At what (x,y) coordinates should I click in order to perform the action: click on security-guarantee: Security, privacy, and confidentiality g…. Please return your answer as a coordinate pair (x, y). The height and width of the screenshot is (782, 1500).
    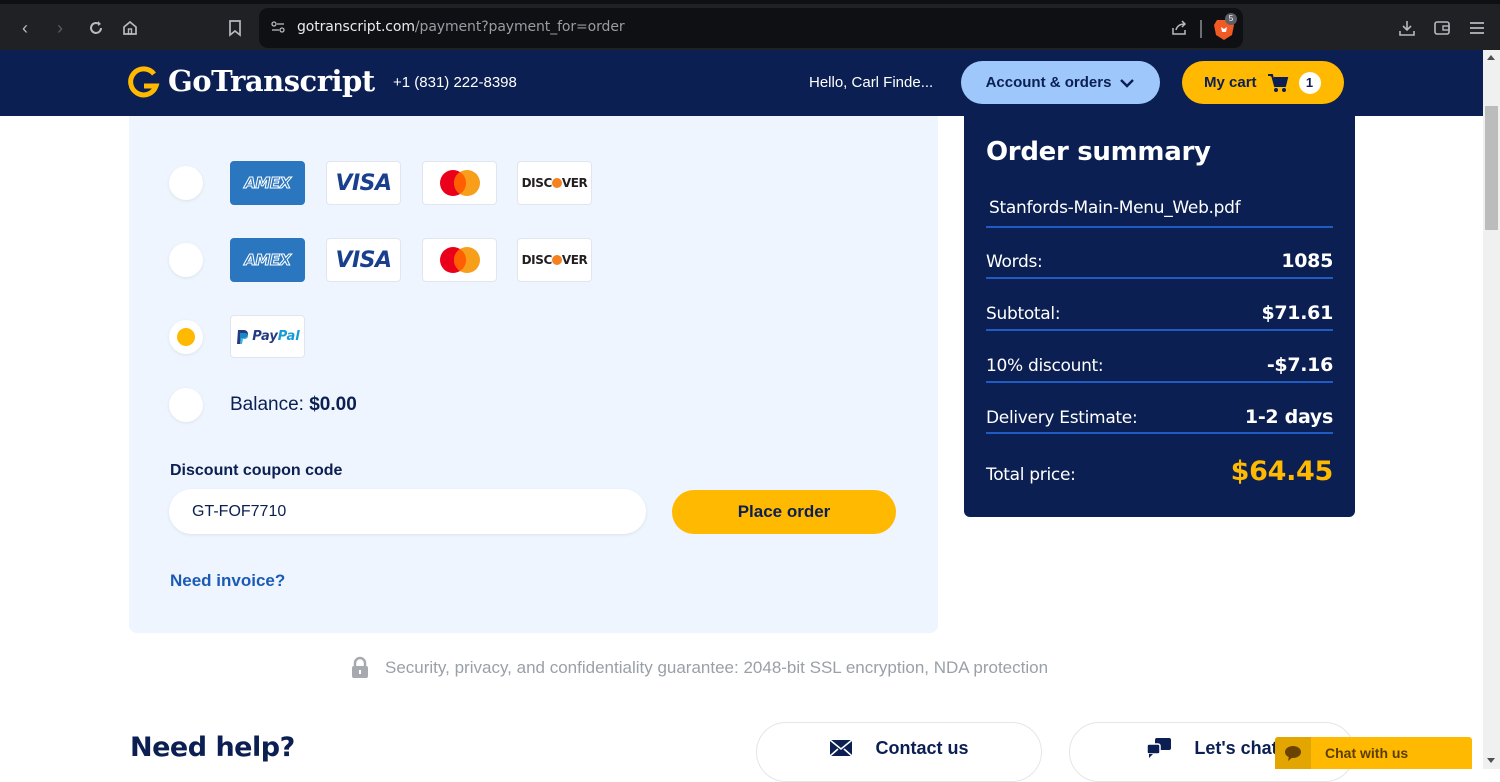
    Looking at the image, I should click on (699, 668).